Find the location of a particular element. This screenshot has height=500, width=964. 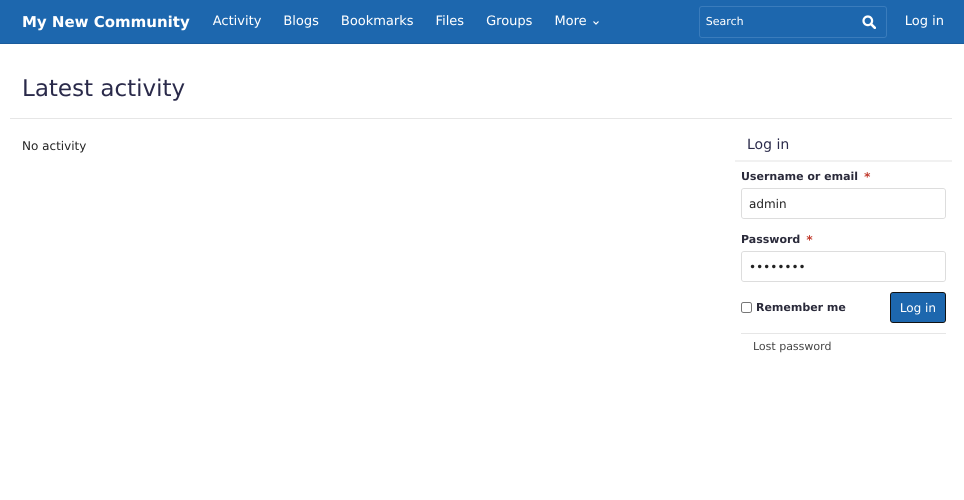

panel-title: Log in is located at coordinates (843, 149).